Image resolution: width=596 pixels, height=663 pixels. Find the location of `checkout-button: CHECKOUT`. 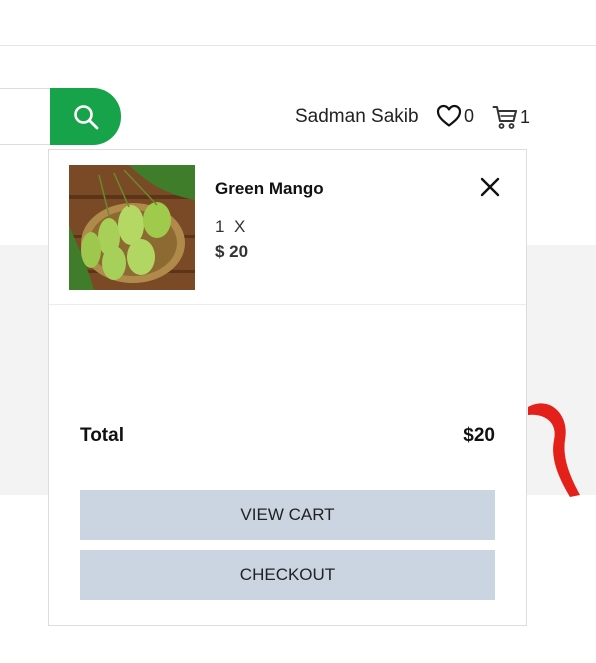

checkout-button: CHECKOUT is located at coordinates (287, 575).